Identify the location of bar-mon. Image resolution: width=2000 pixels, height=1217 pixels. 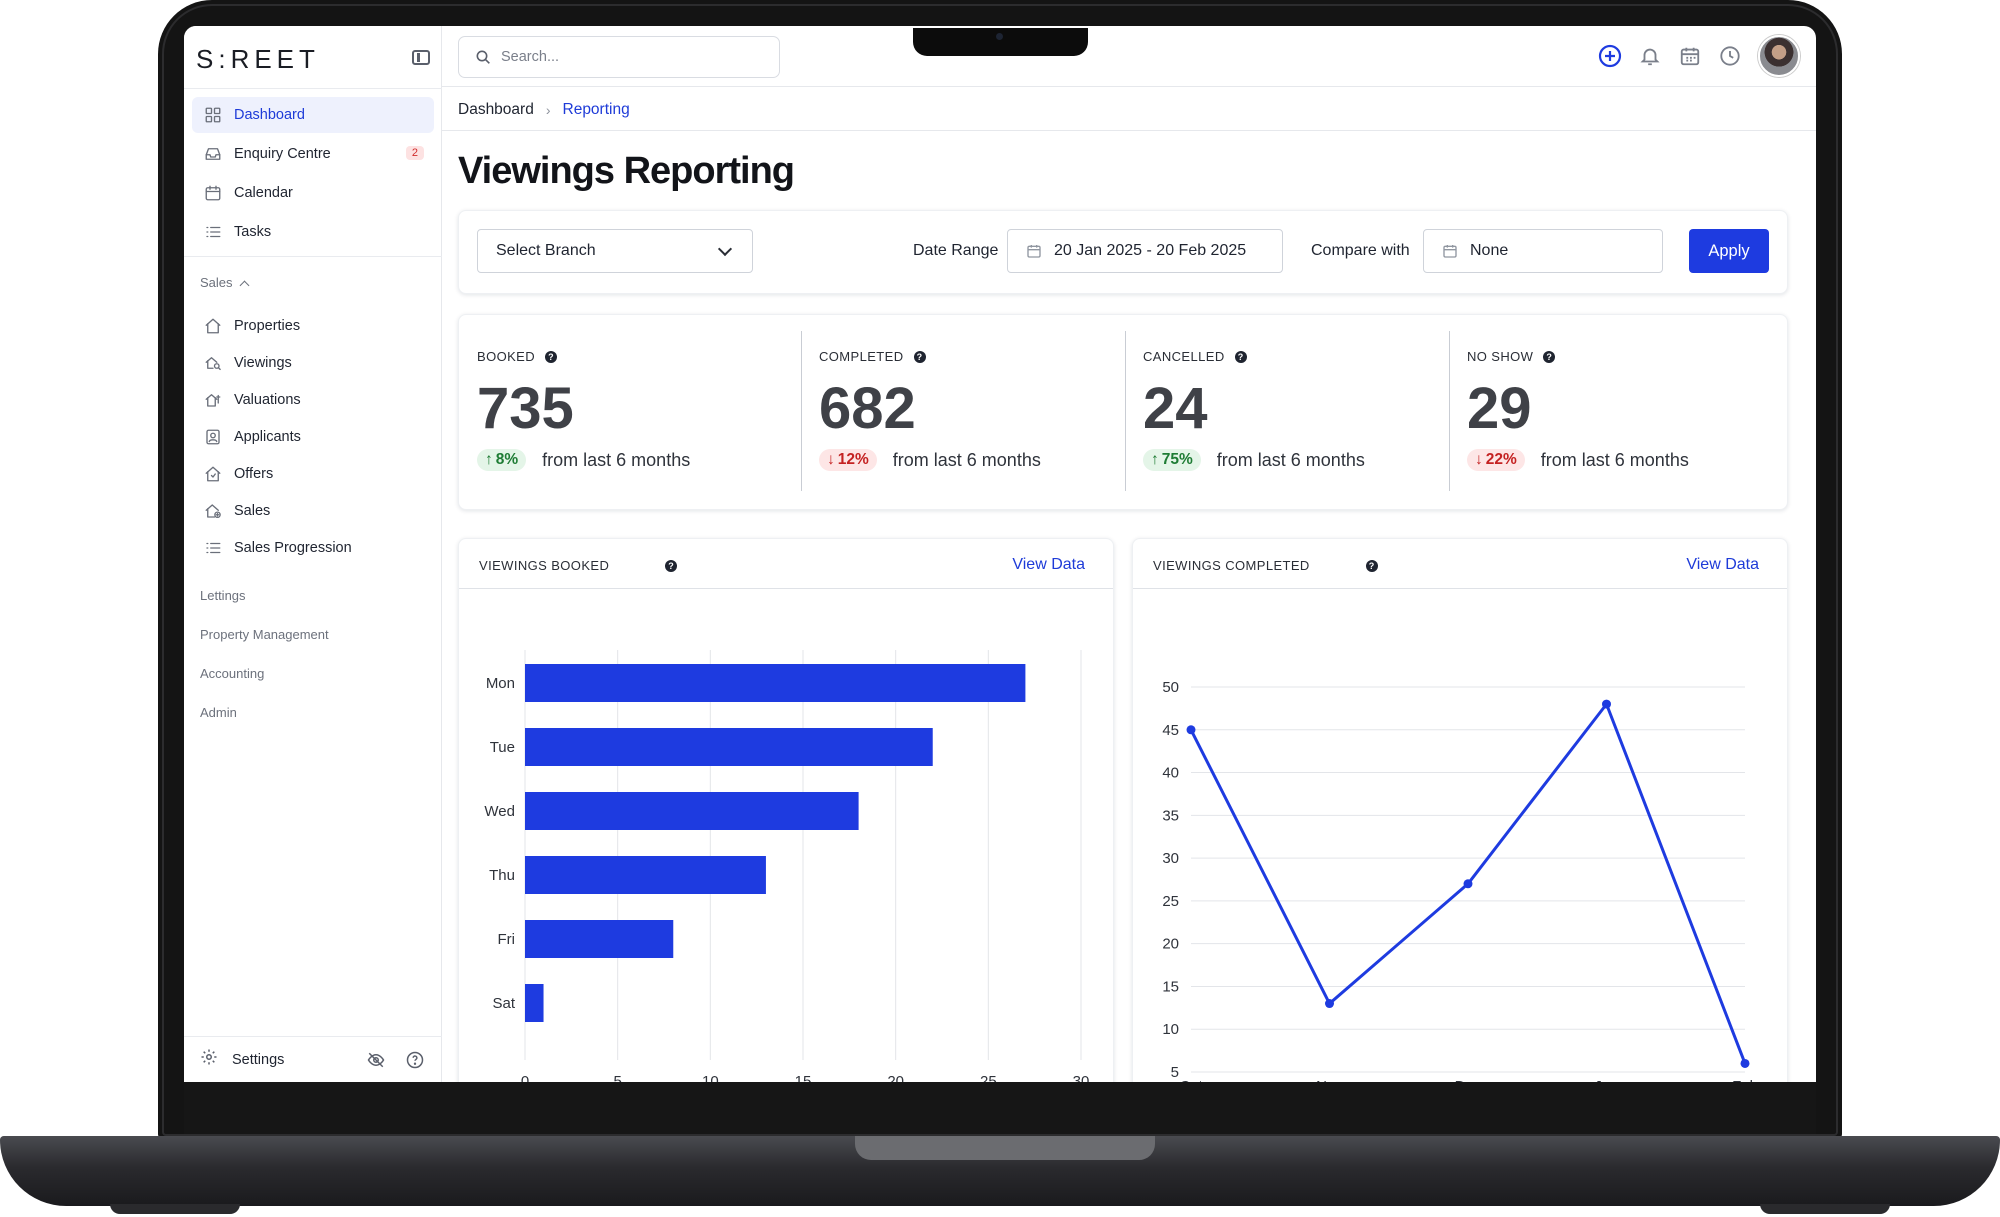
(775, 683).